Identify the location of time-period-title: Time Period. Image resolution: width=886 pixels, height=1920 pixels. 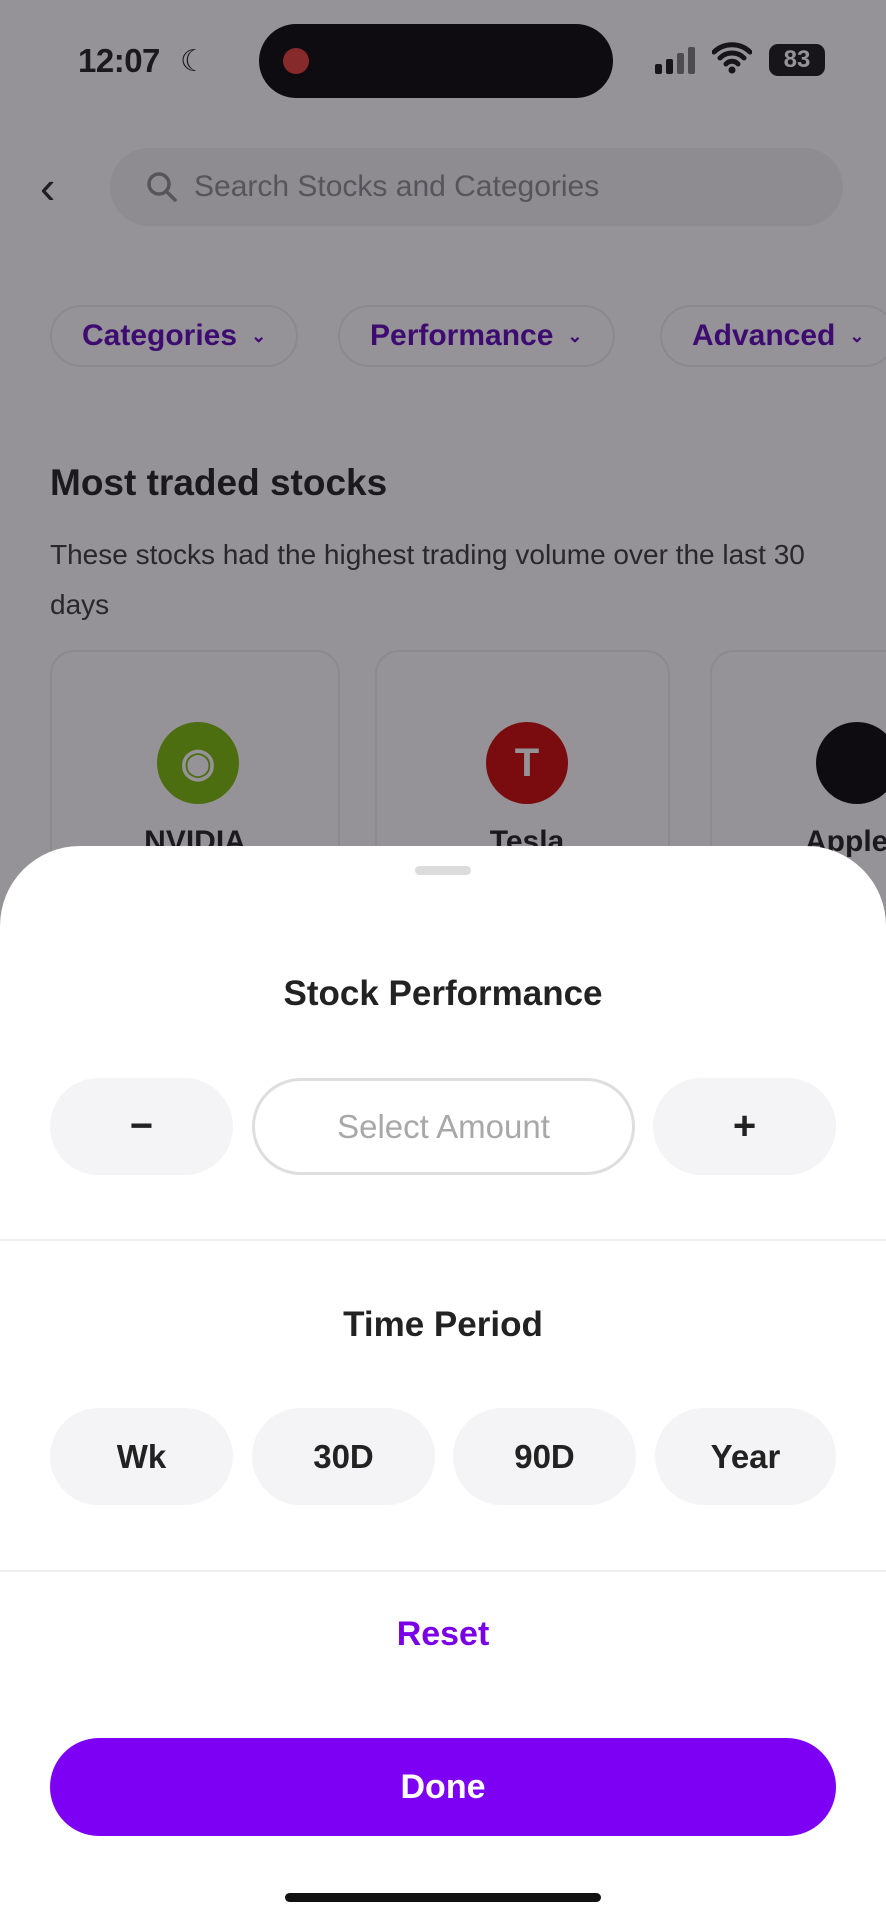
(443, 1324).